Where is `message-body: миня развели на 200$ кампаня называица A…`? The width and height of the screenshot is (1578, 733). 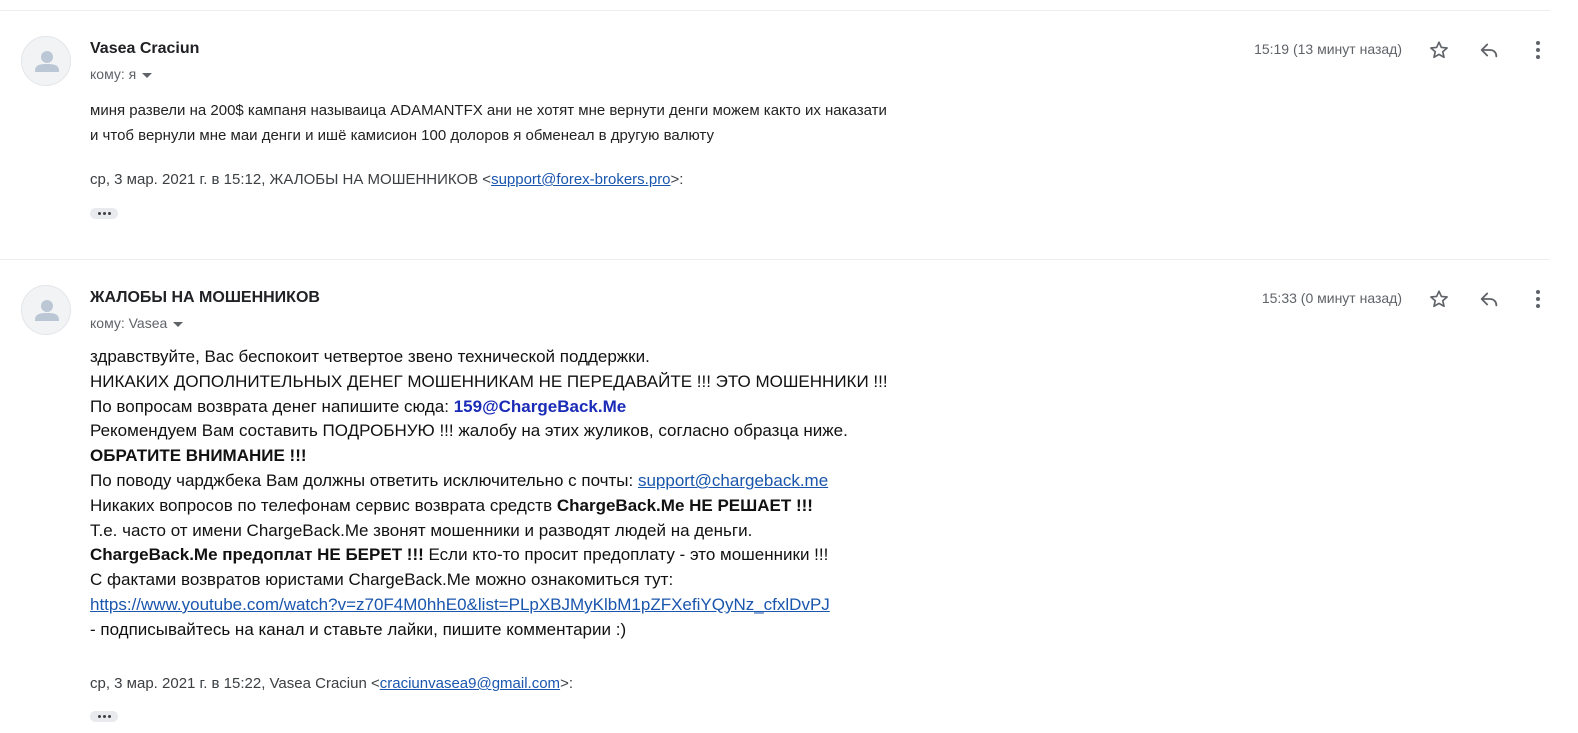 message-body: миня развели на 200$ кампаня называица A… is located at coordinates (488, 123).